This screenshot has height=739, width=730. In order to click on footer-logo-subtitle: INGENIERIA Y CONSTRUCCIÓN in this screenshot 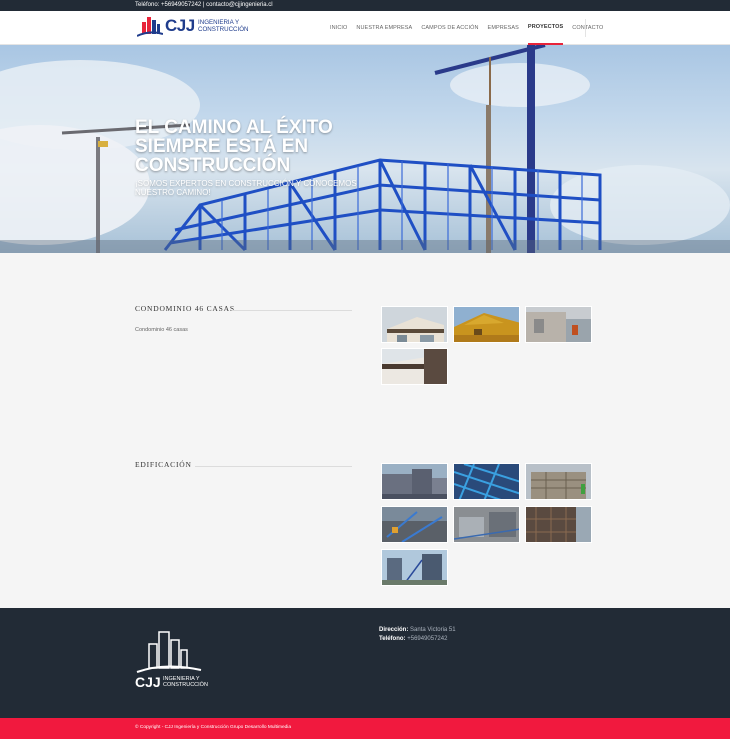, I will do `click(185, 682)`.